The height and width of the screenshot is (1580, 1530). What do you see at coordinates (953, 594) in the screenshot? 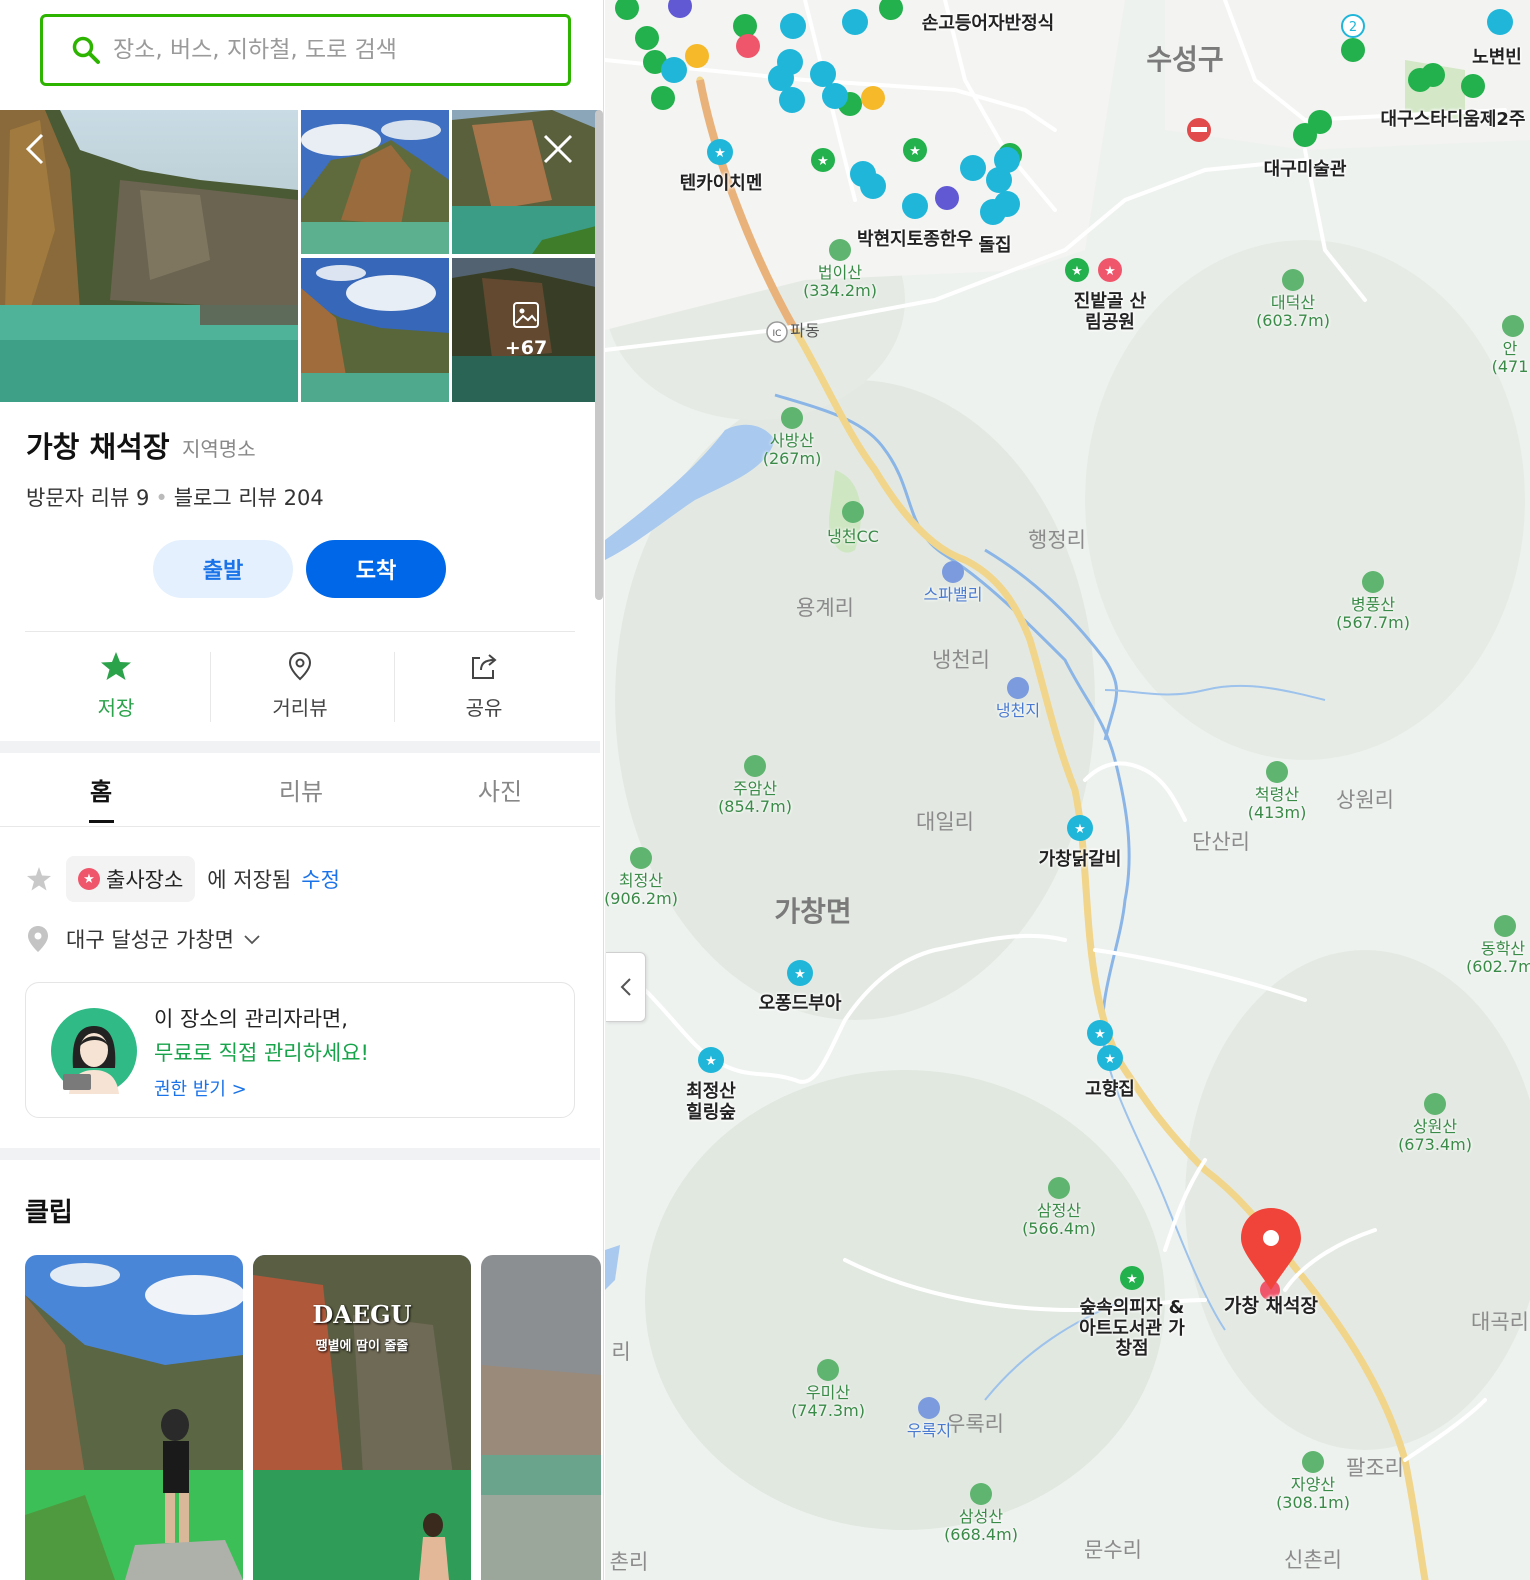
I see `poi-label: 스파밸리` at bounding box center [953, 594].